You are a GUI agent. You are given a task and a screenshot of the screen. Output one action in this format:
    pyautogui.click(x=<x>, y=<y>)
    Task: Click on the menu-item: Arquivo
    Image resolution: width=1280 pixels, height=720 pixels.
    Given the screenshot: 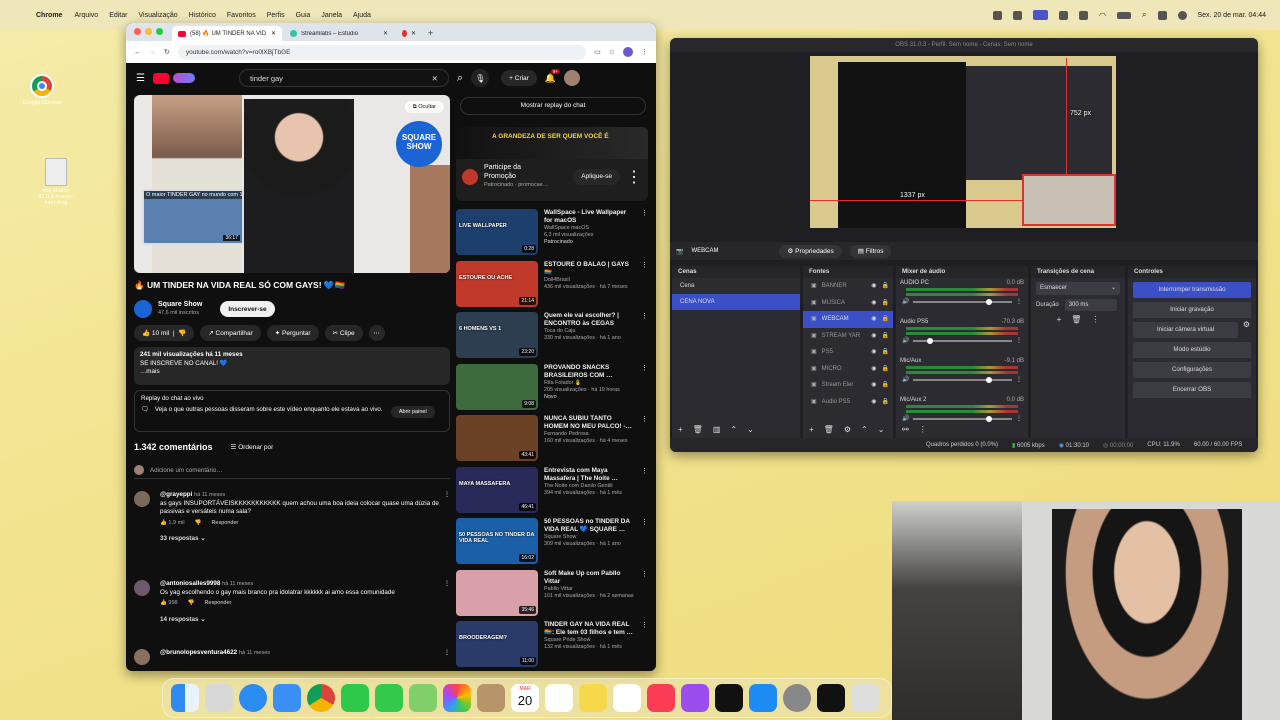 What is the action you would take?
    pyautogui.click(x=86, y=15)
    